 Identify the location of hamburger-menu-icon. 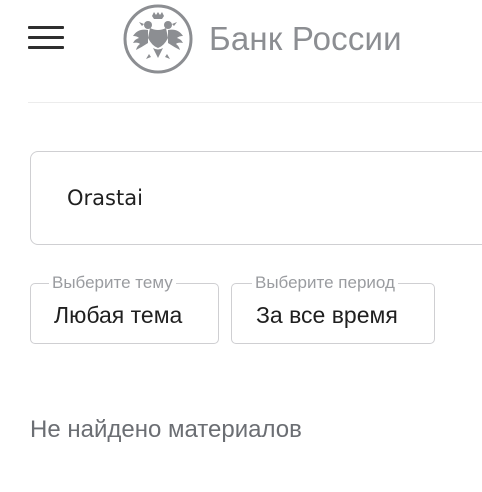
(46, 37).